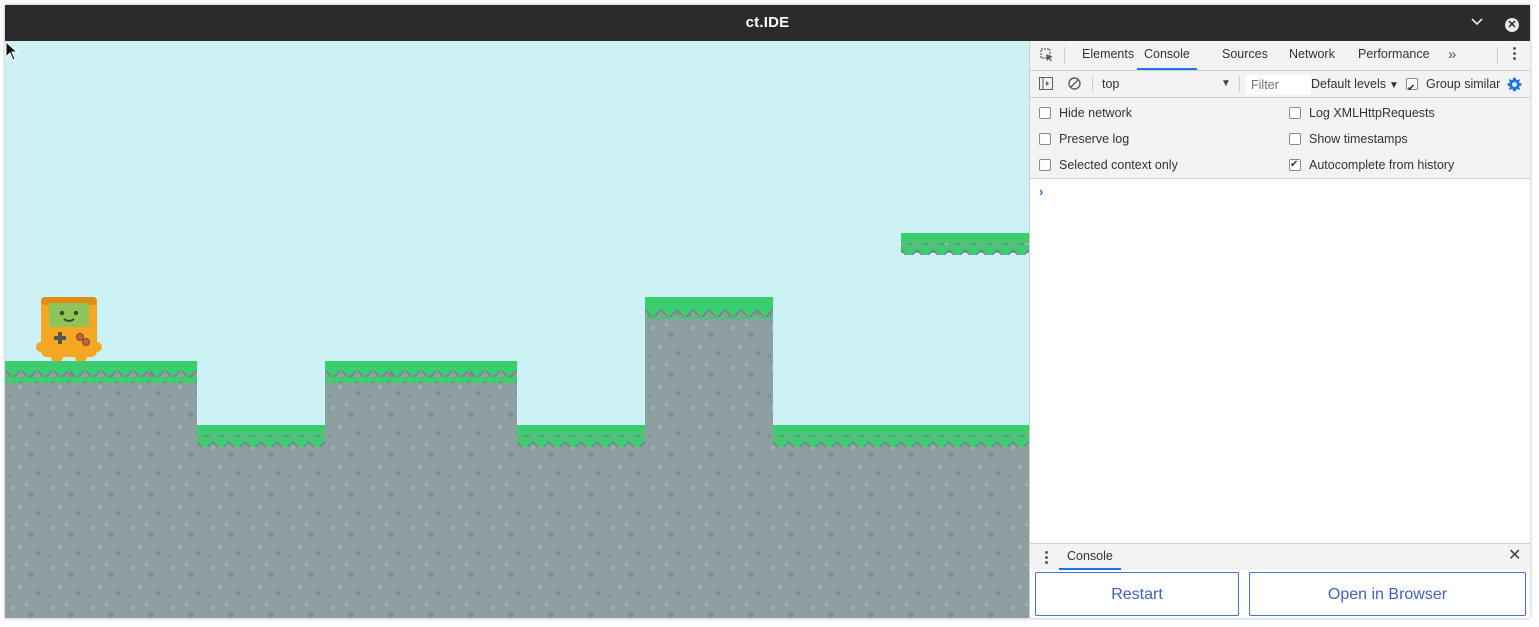 The width and height of the screenshot is (1539, 627). Describe the element at coordinates (1452, 54) in the screenshot. I see `more-tabs-icon: »` at that location.